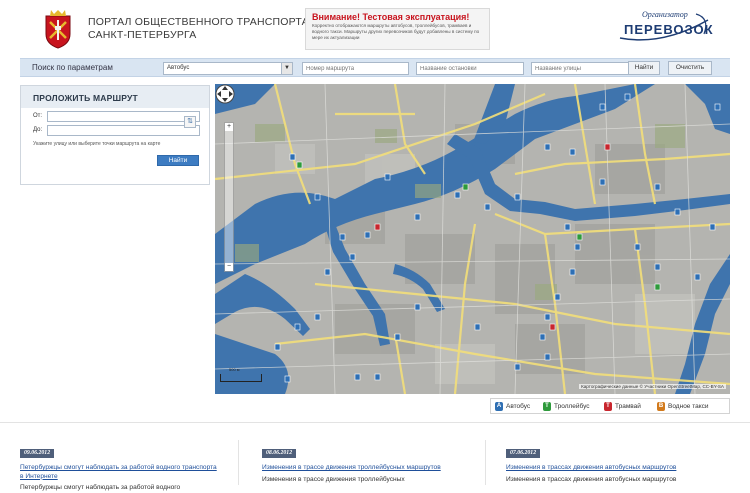 The image size is (750, 493). I want to click on route-panel-header: ПРОЛОЖИТЬ МАРШРУТ, so click(115, 97).